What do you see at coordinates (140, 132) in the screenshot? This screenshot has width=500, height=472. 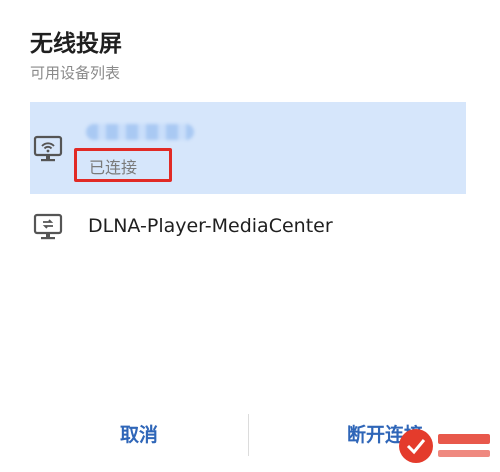 I see `device-name-blurred` at bounding box center [140, 132].